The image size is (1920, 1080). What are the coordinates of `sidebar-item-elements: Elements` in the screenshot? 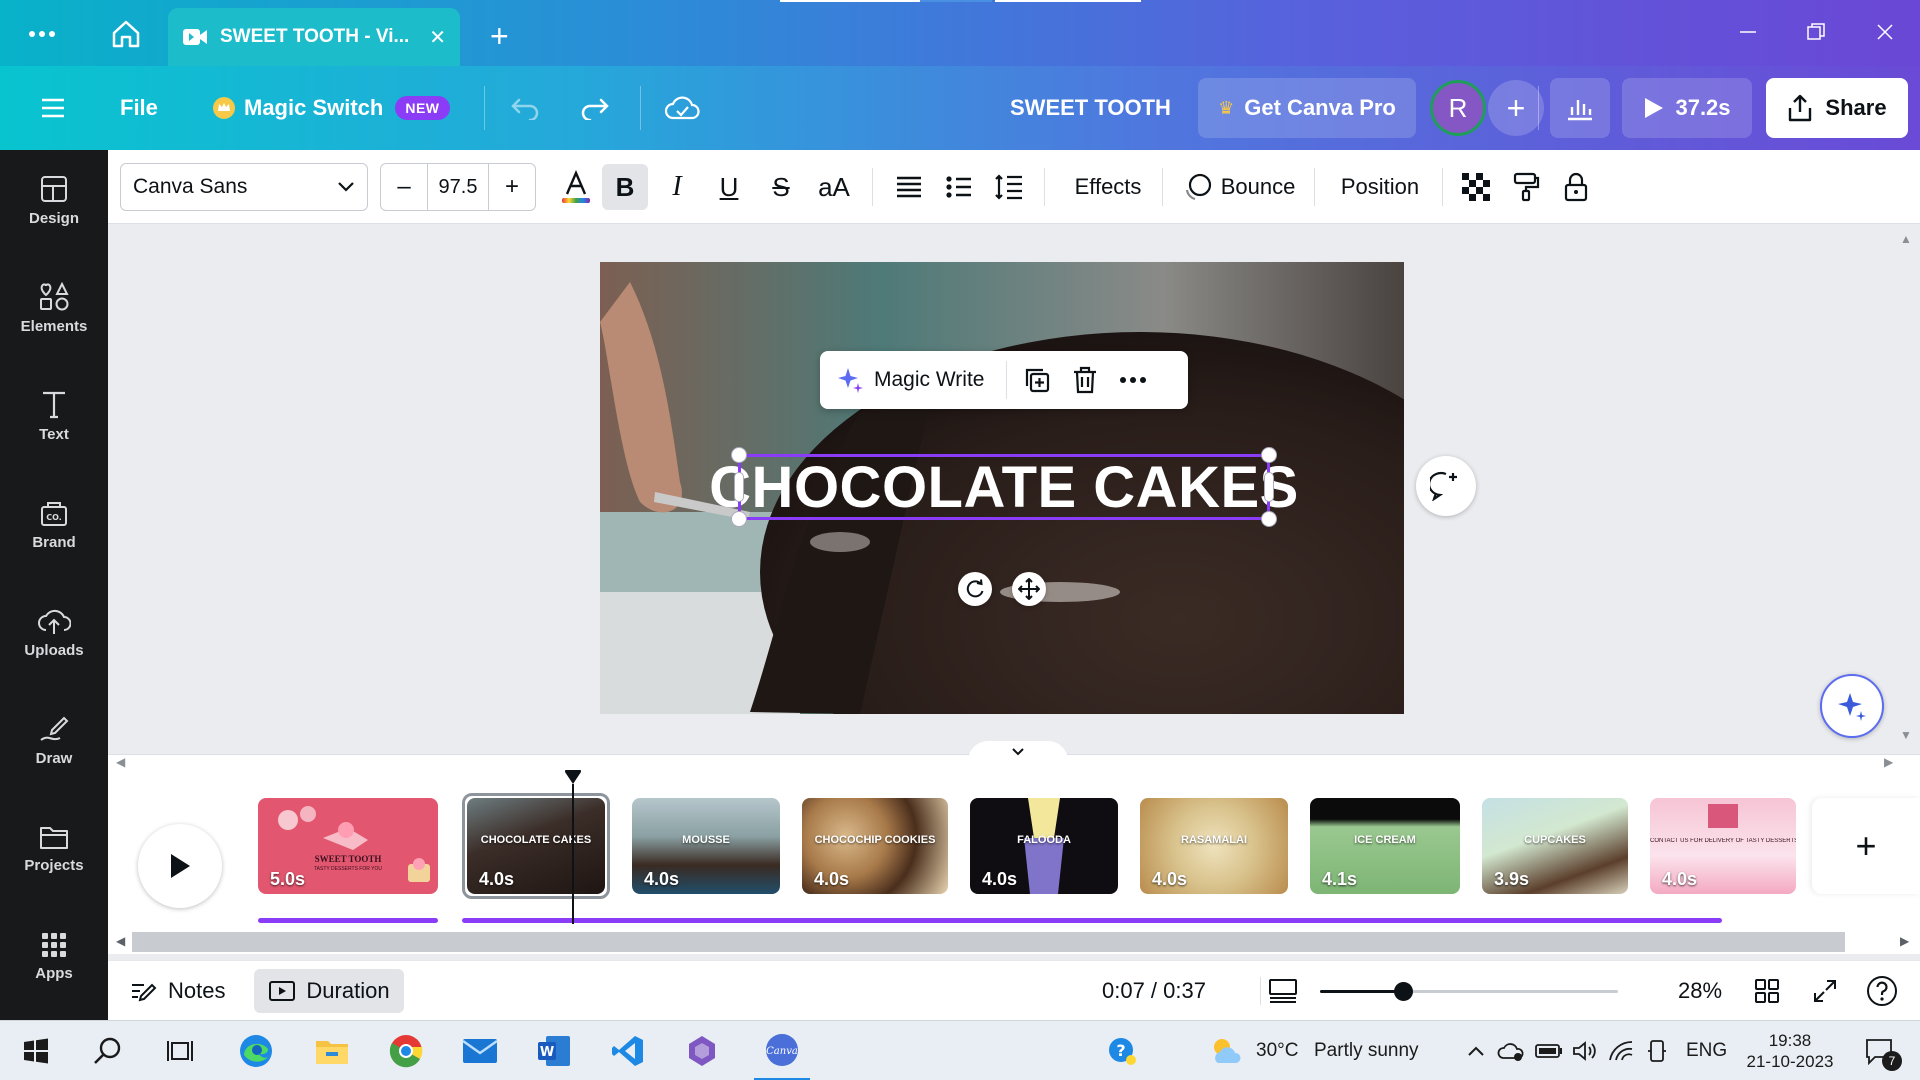 It's located at (54, 308).